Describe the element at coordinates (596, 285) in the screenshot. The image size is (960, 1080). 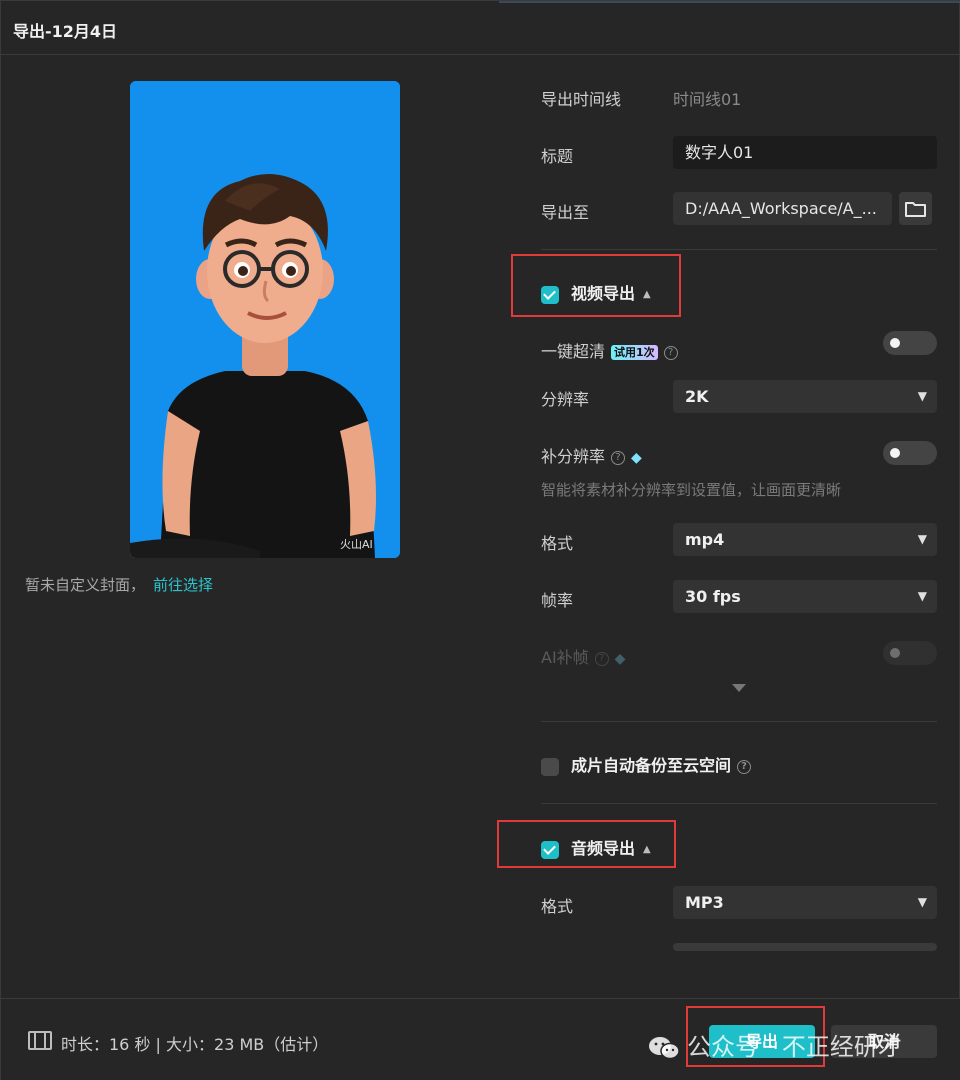
I see `highlight-box-video` at that location.